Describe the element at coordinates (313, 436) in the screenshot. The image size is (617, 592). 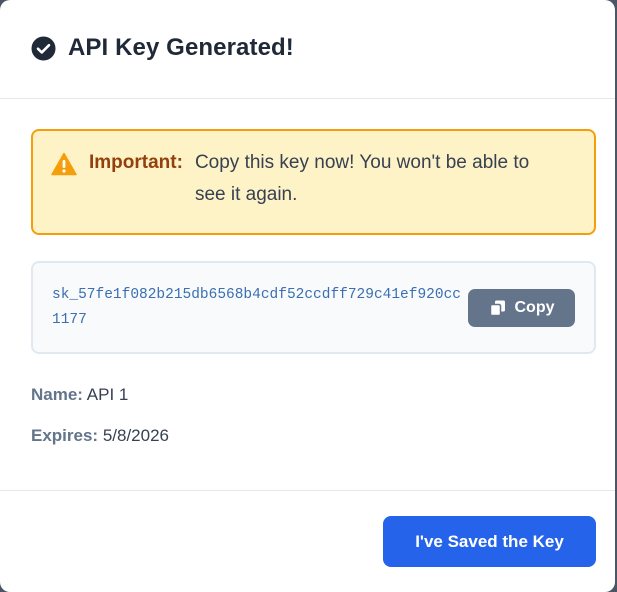
I see `key-expires-row: Expires: 5/8/2026` at that location.